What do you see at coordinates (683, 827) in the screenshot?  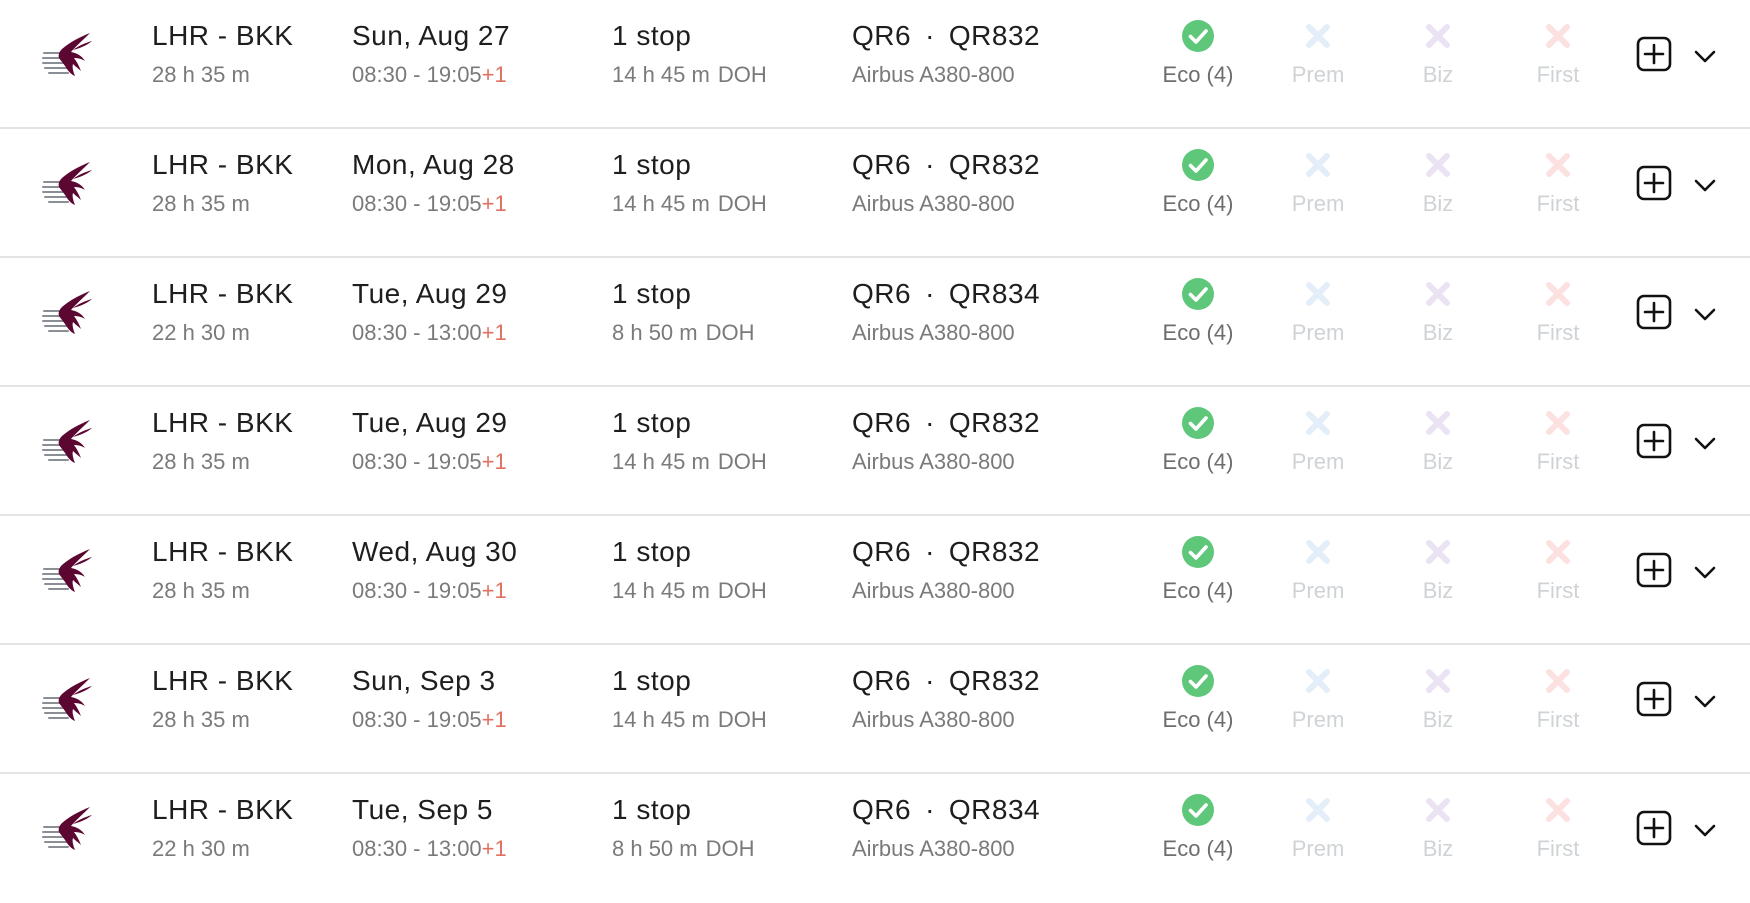 I see `stops-column: 1 stop 8 h 50 m DOH` at bounding box center [683, 827].